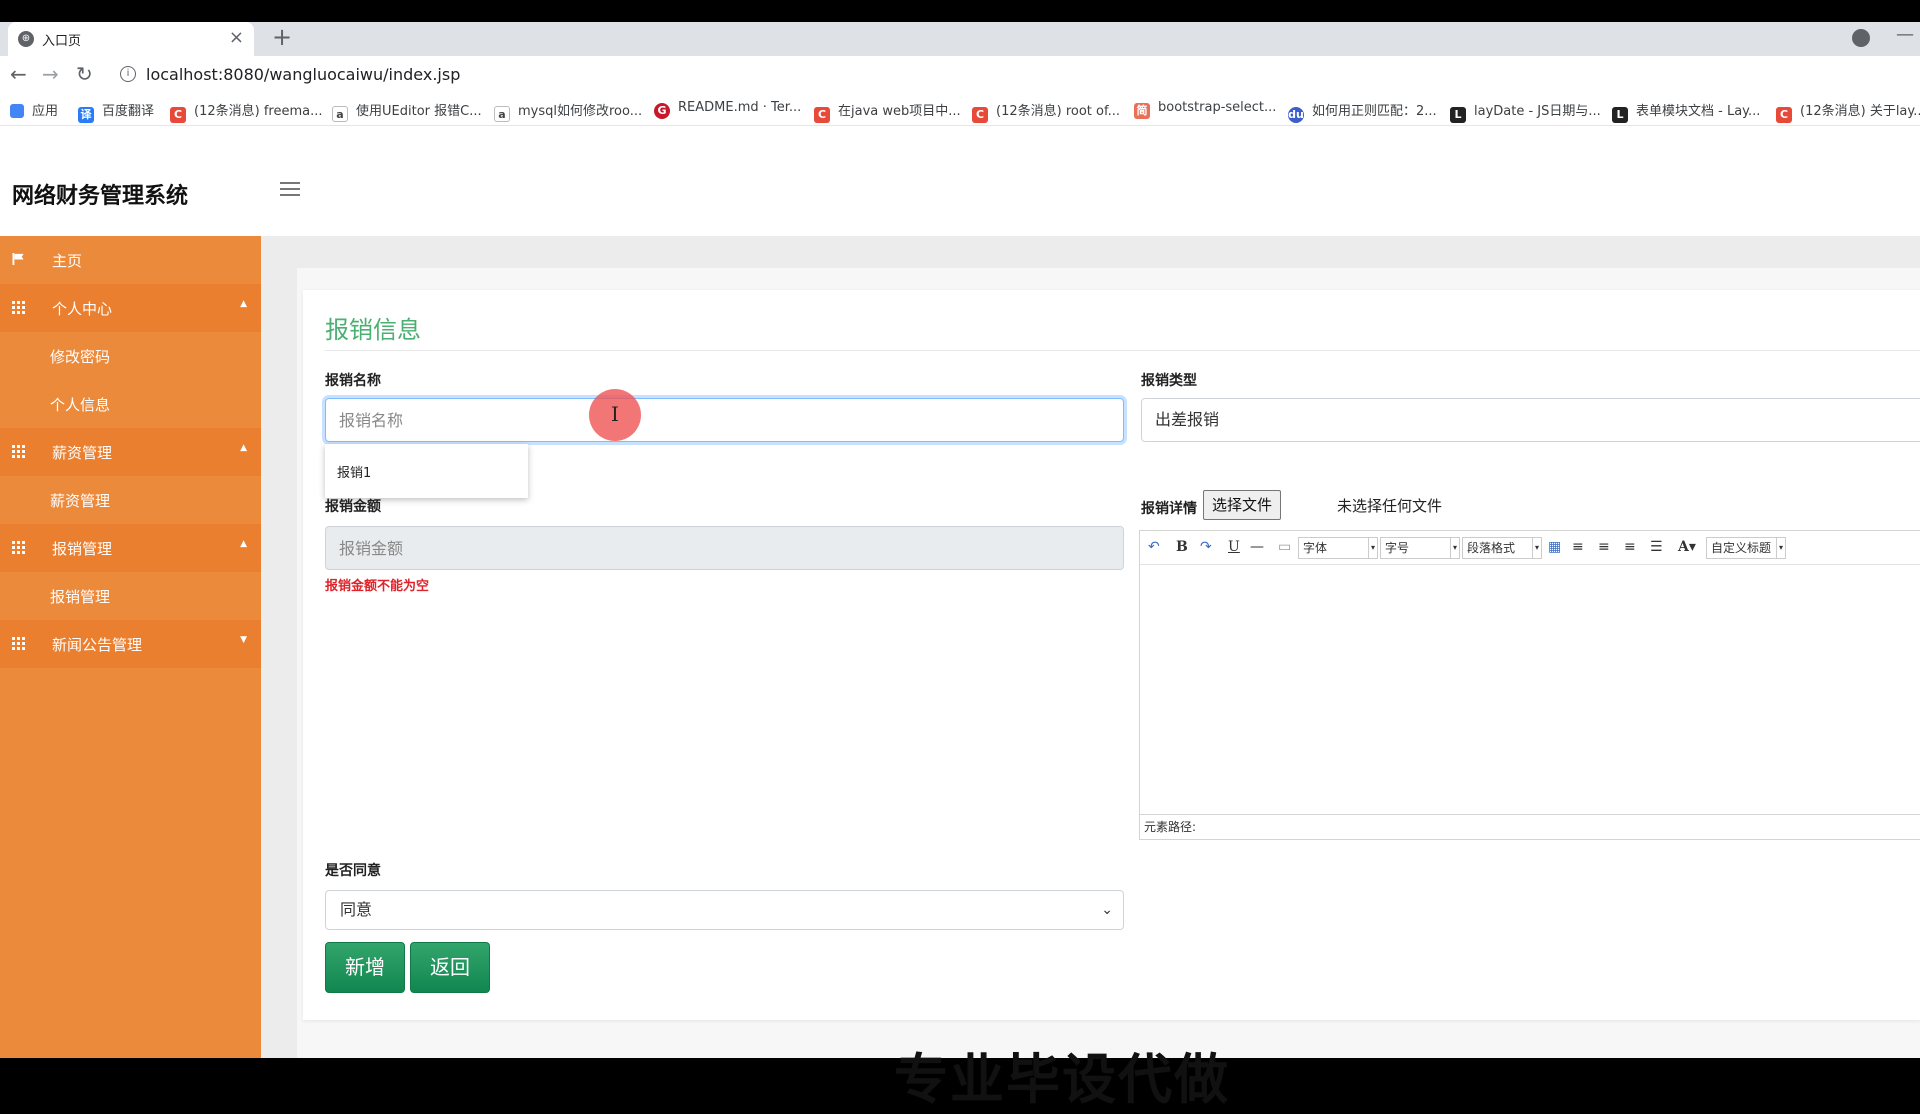 This screenshot has width=1920, height=1114. Describe the element at coordinates (724, 910) in the screenshot. I see `agree-select: 同意 ⌄` at that location.